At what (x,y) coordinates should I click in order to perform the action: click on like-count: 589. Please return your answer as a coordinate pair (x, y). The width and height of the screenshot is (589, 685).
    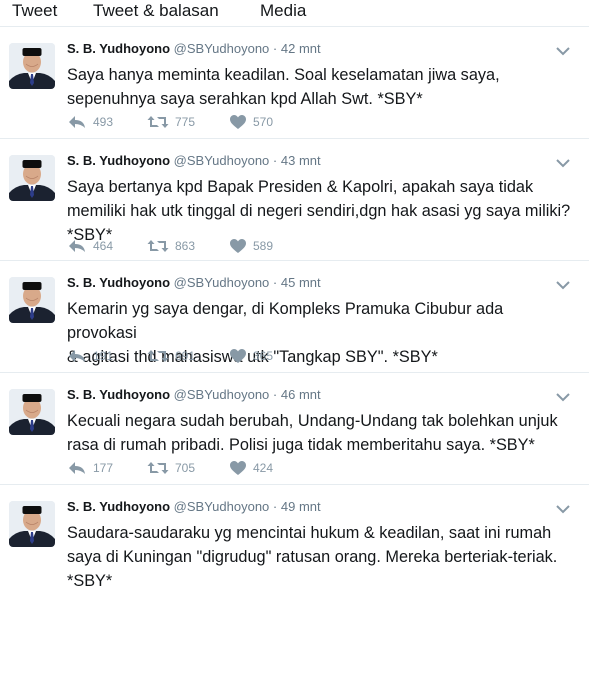
    Looking at the image, I should click on (263, 246).